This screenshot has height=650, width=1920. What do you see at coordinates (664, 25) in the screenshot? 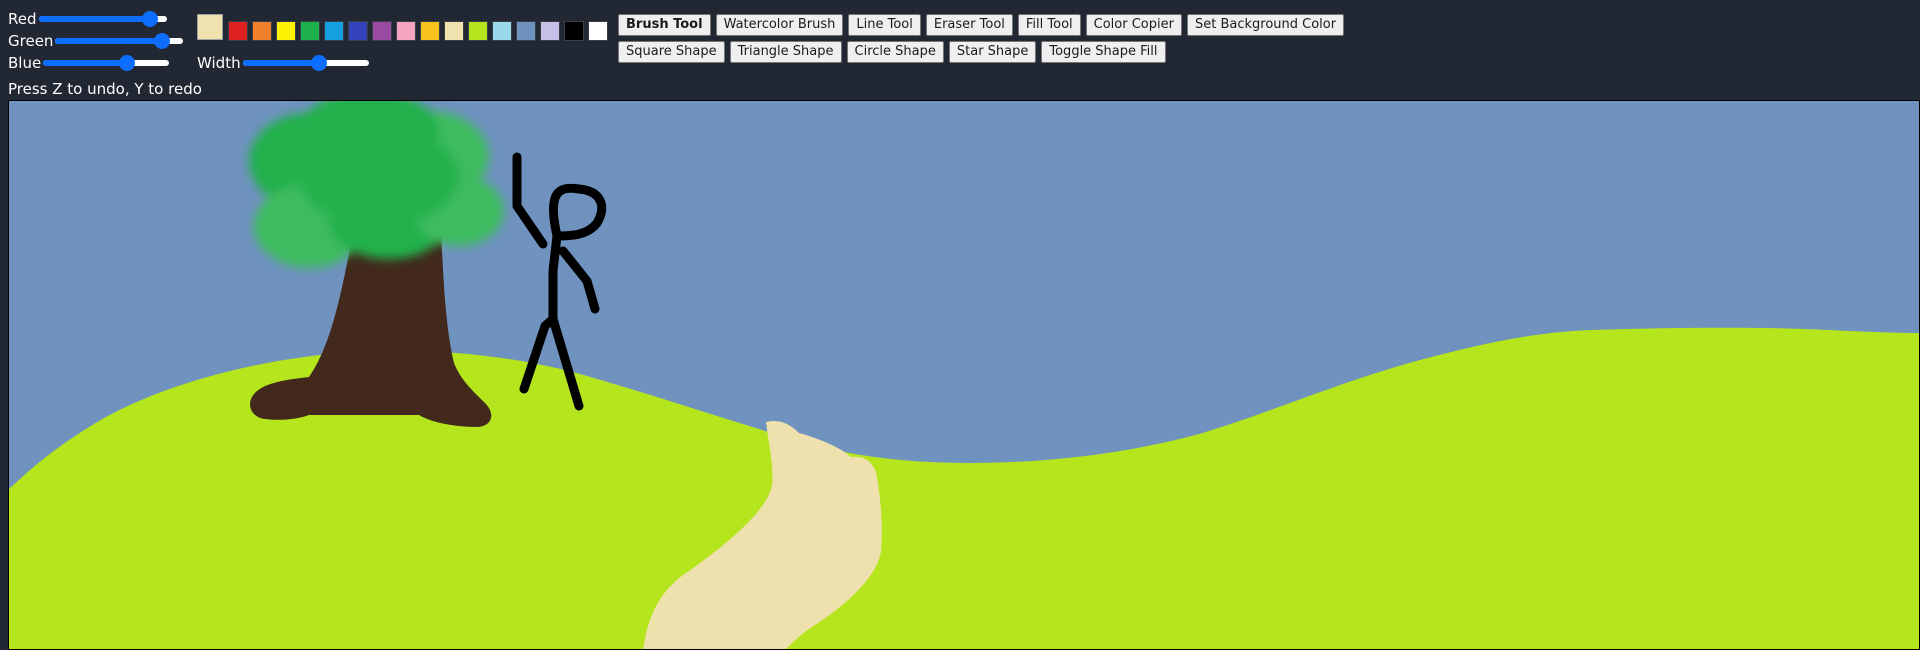
I see `brush-tool-button: Brush Tool` at bounding box center [664, 25].